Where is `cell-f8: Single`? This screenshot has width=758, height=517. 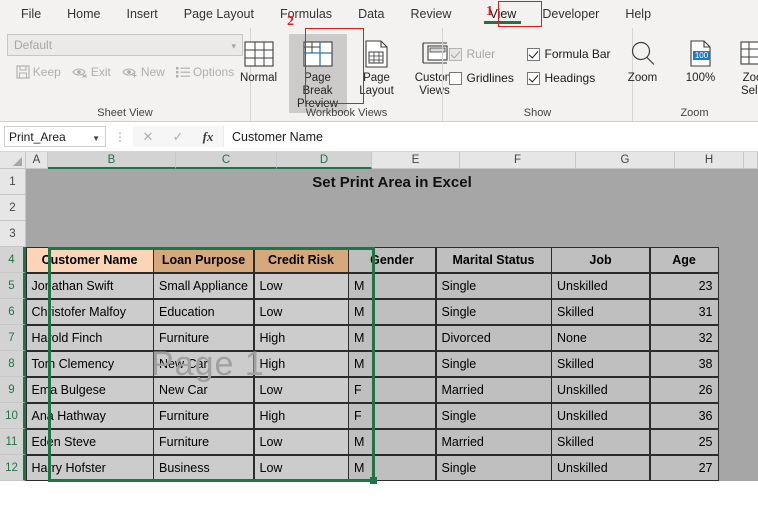 cell-f8: Single is located at coordinates (493, 363).